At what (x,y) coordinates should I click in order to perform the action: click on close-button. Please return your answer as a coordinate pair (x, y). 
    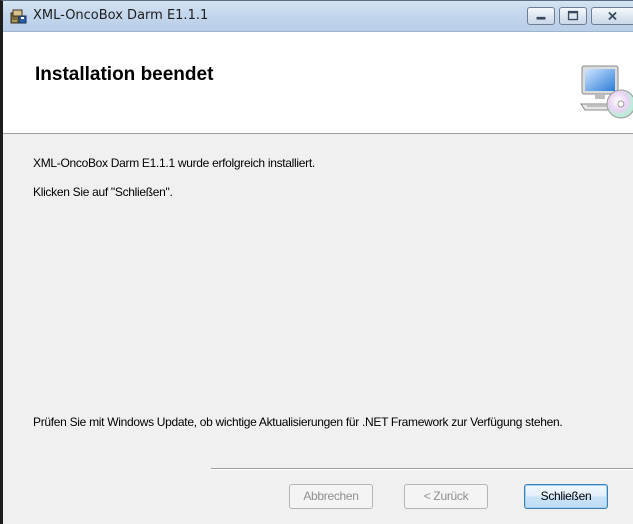
    Looking at the image, I should click on (612, 16).